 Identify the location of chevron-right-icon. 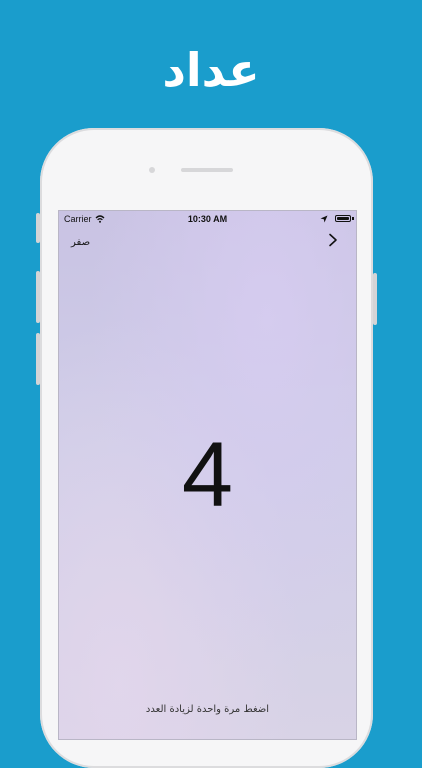
(333, 240).